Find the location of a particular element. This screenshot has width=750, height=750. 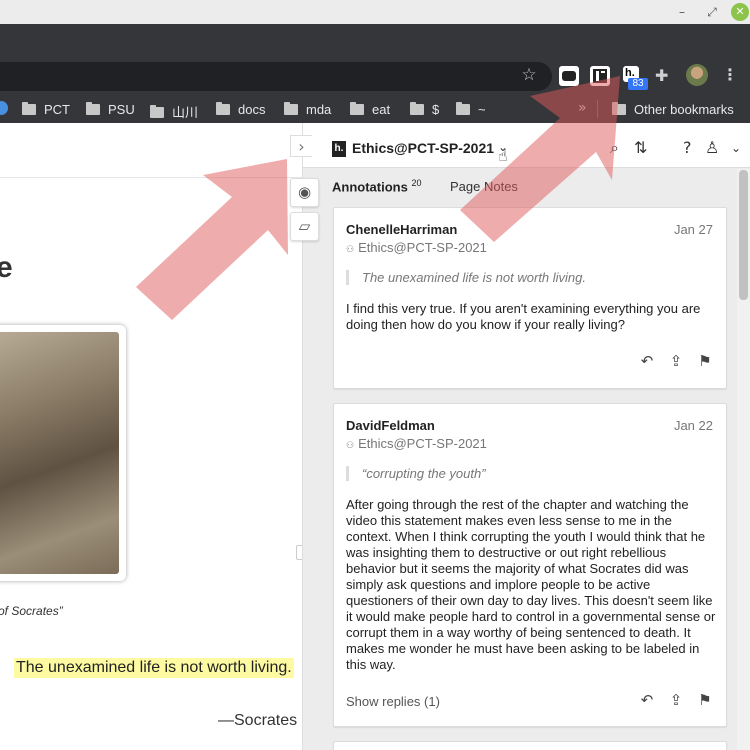

highlighted-quote: The unexamined life is not worth living. is located at coordinates (154, 668).